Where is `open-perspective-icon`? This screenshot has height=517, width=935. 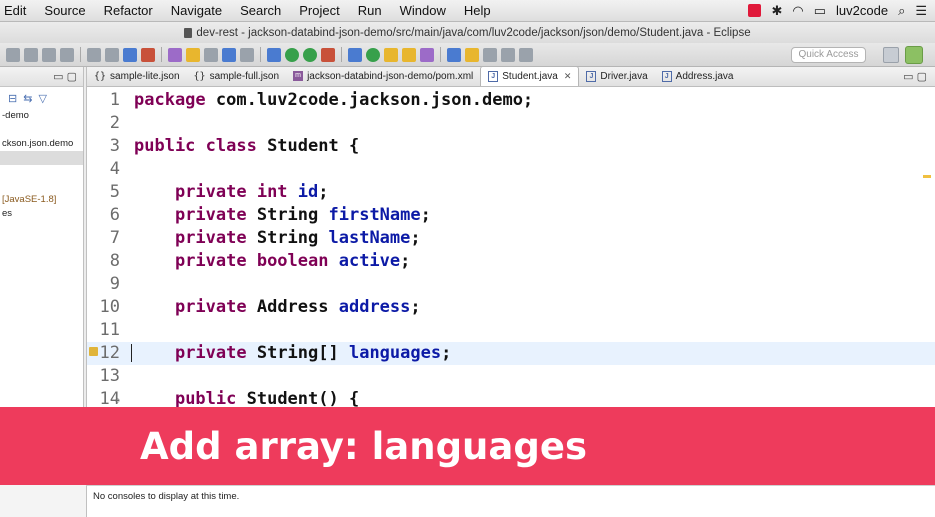
open-perspective-icon is located at coordinates (891, 55).